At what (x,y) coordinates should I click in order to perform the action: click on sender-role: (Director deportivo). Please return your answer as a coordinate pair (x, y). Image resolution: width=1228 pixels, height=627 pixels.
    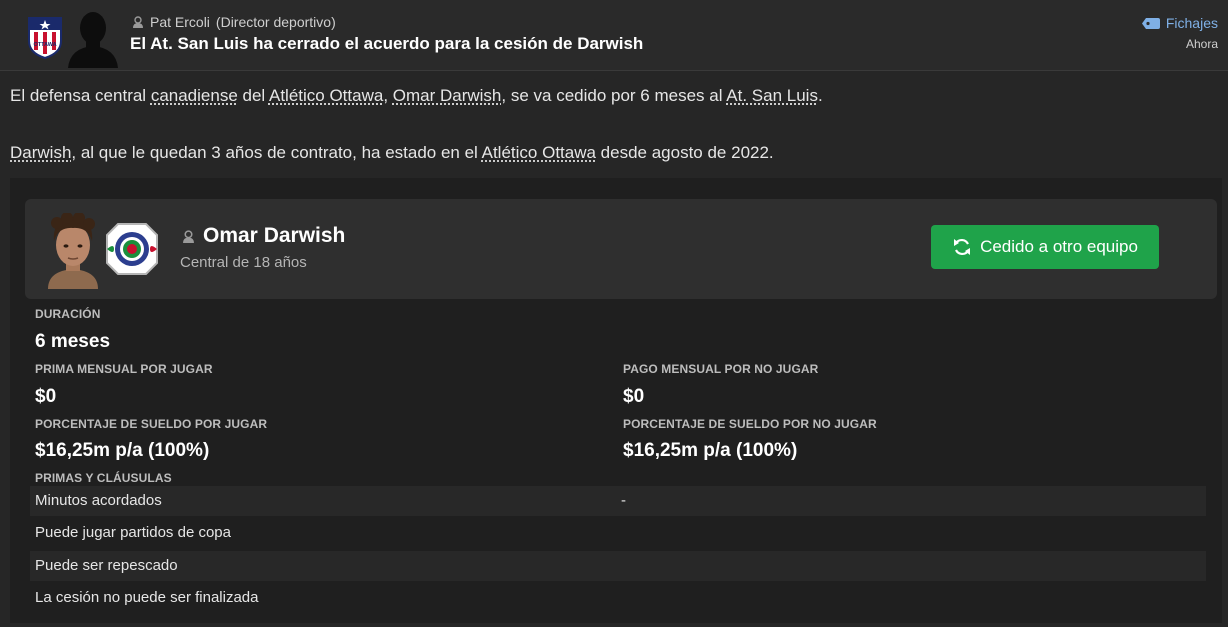
    Looking at the image, I should click on (275, 22).